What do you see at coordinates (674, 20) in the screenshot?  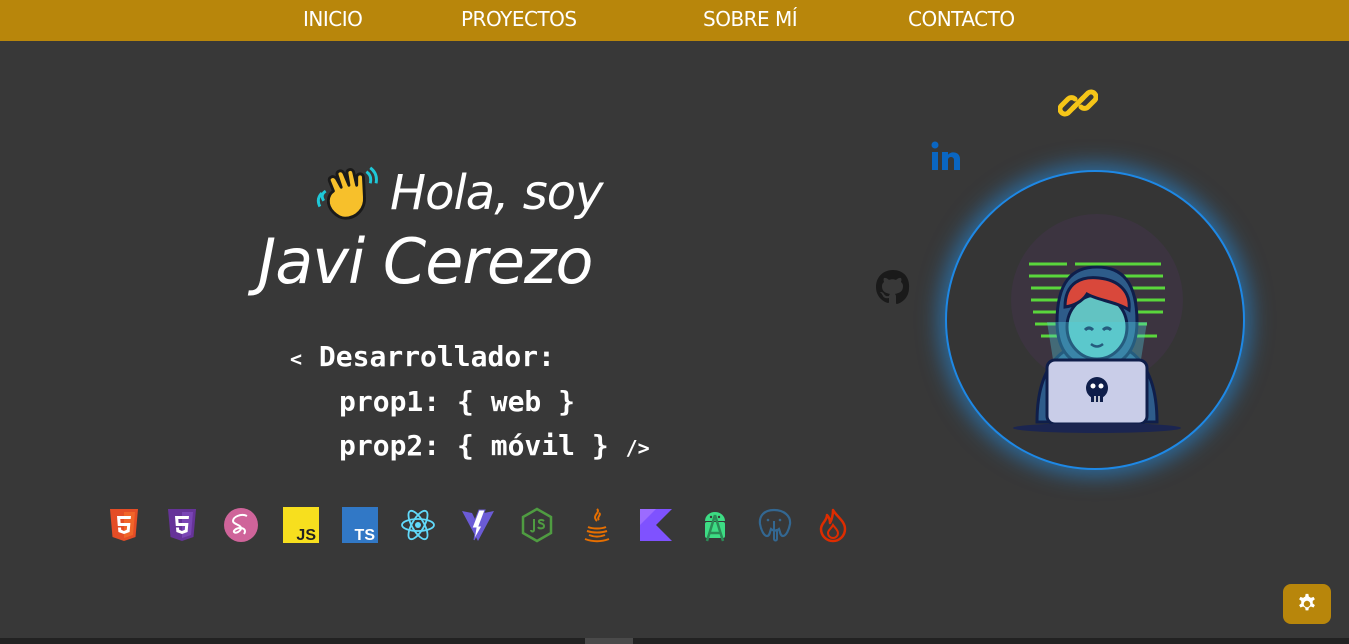 I see `top-navbar: INICIO PROYECTOS SOBRE MÍ CONTACTO` at bounding box center [674, 20].